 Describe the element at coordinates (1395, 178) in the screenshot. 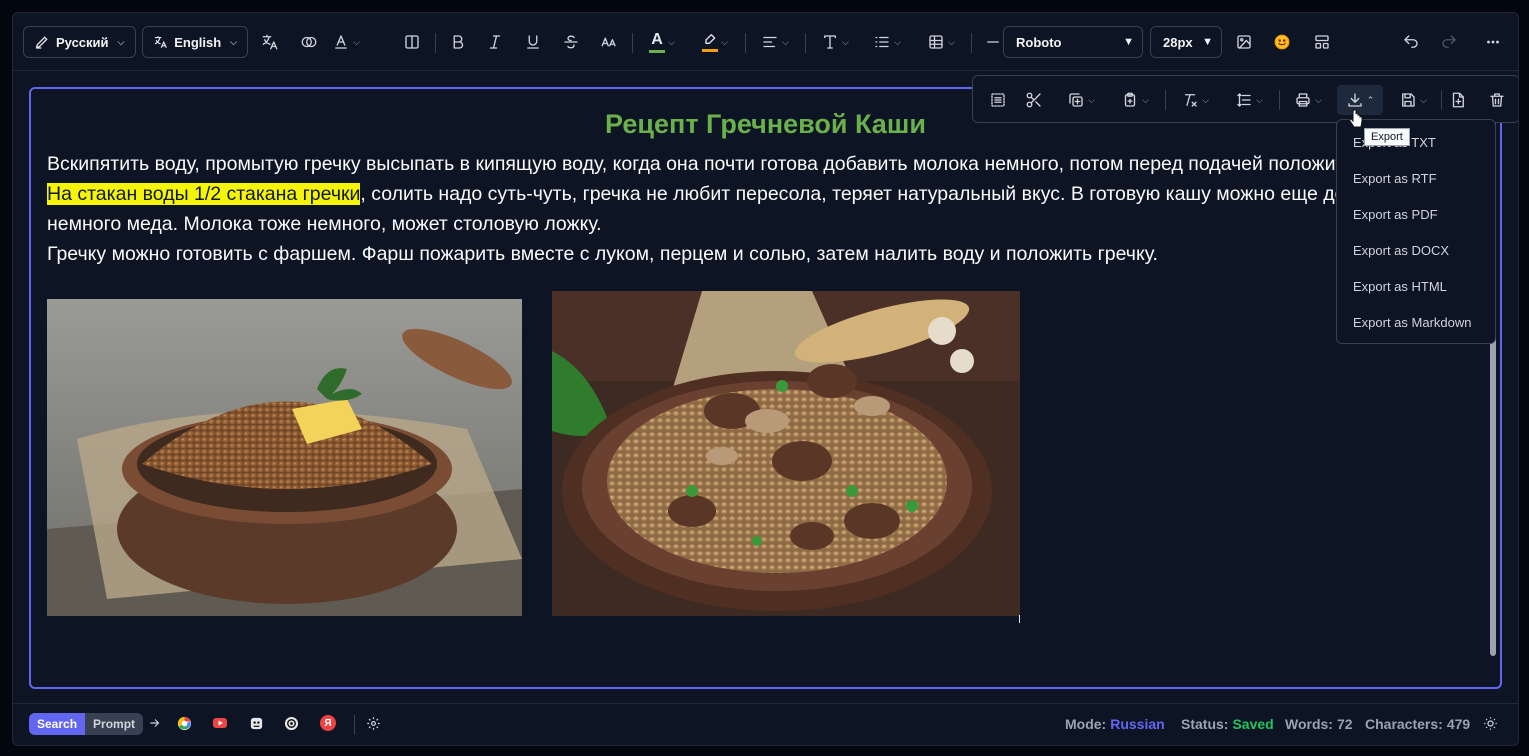

I see `export-rtf-item: Export as RTF` at that location.